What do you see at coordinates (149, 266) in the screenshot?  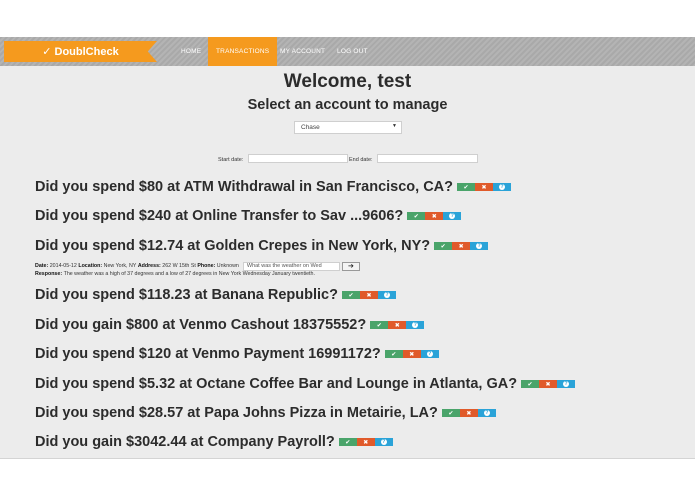 I see `address-label: Address:` at bounding box center [149, 266].